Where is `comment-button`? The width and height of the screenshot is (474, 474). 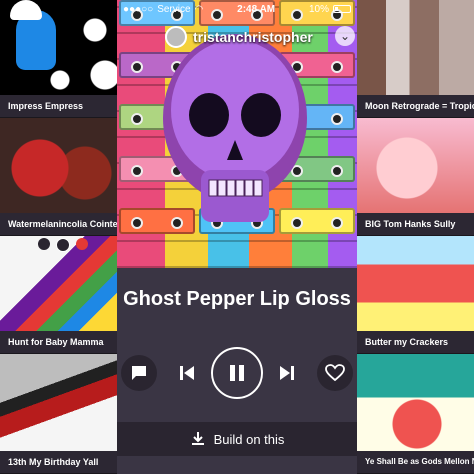 comment-button is located at coordinates (139, 373).